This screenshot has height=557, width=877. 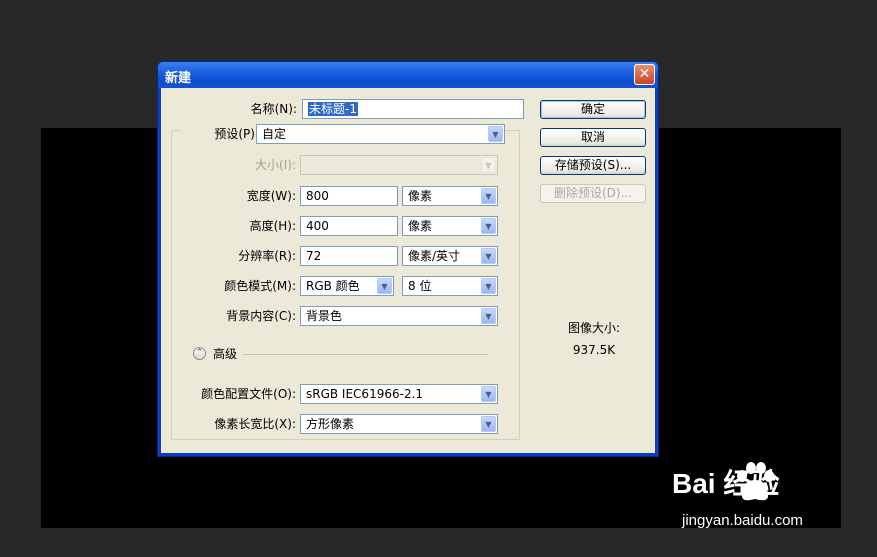 I want to click on pixel-aspect-label: 像素长宽比(X):, so click(x=255, y=424).